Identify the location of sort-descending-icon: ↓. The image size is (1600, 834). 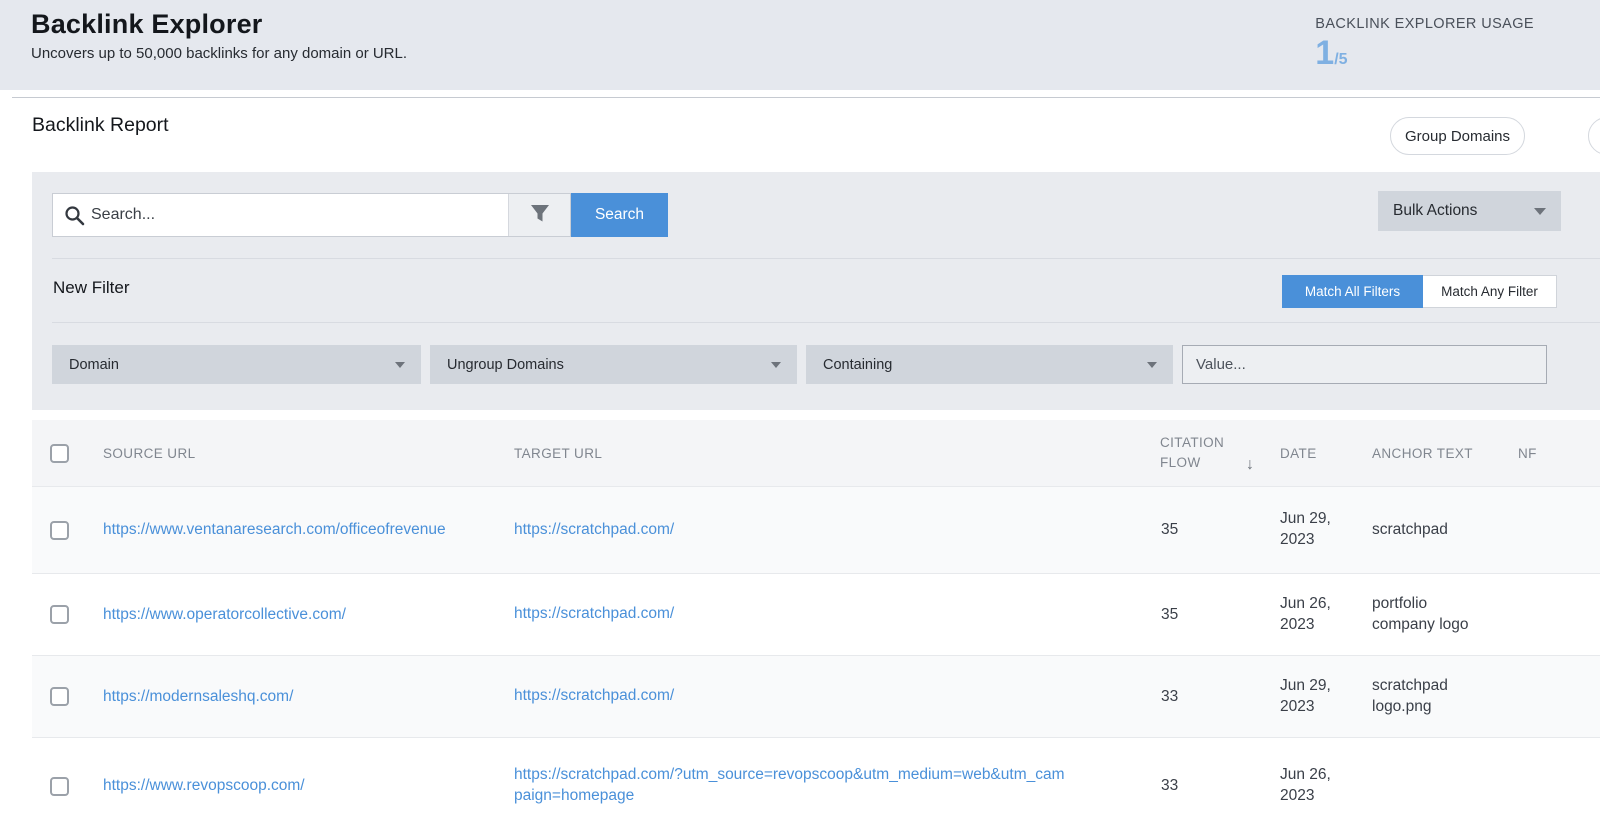
(1250, 465).